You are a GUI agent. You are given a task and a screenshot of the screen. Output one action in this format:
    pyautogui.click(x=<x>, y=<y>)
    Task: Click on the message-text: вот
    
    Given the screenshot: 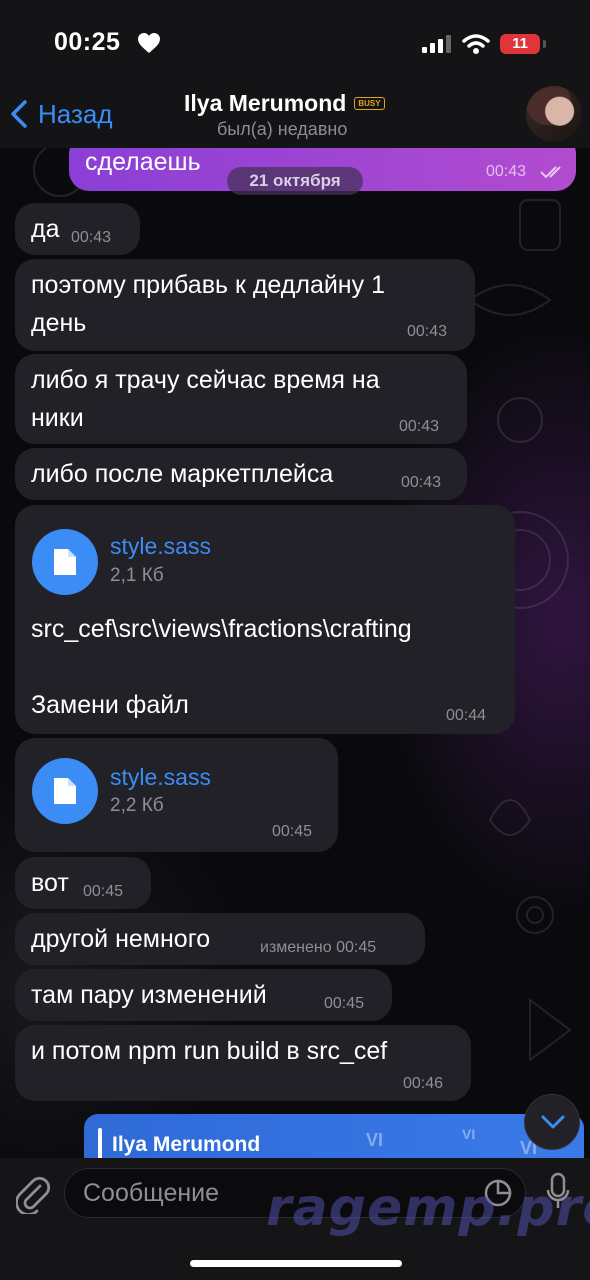 What is the action you would take?
    pyautogui.click(x=50, y=883)
    